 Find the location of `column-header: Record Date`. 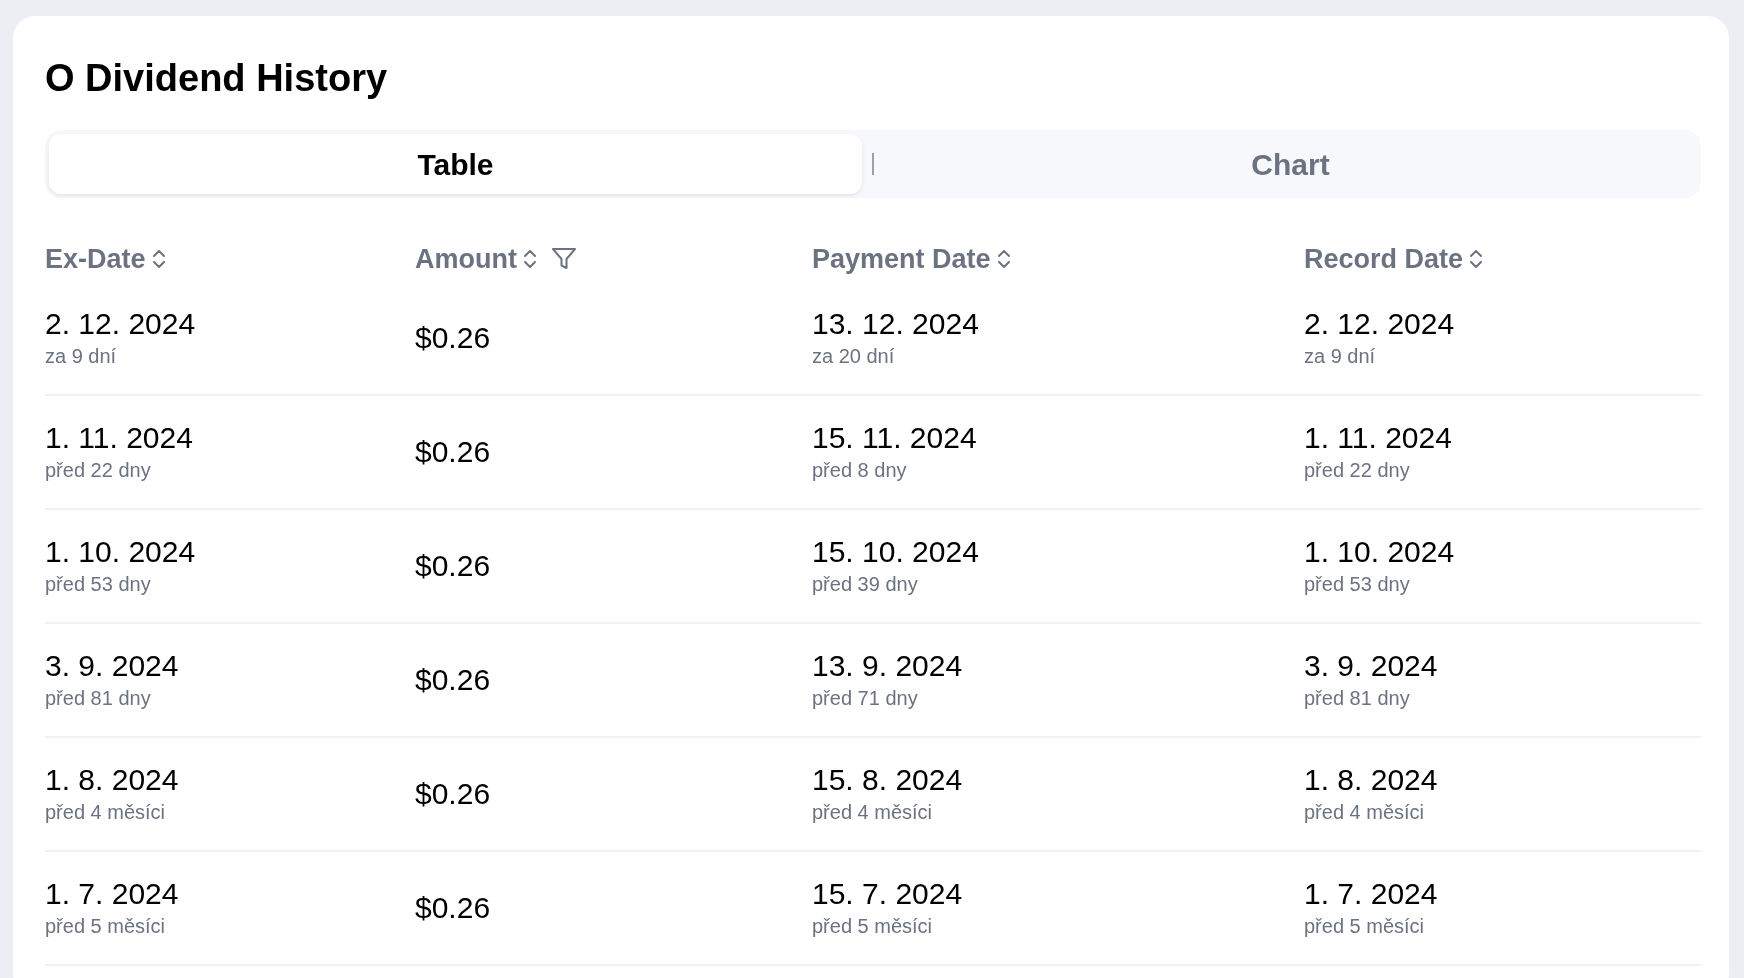

column-header: Record Date is located at coordinates (1394, 259).